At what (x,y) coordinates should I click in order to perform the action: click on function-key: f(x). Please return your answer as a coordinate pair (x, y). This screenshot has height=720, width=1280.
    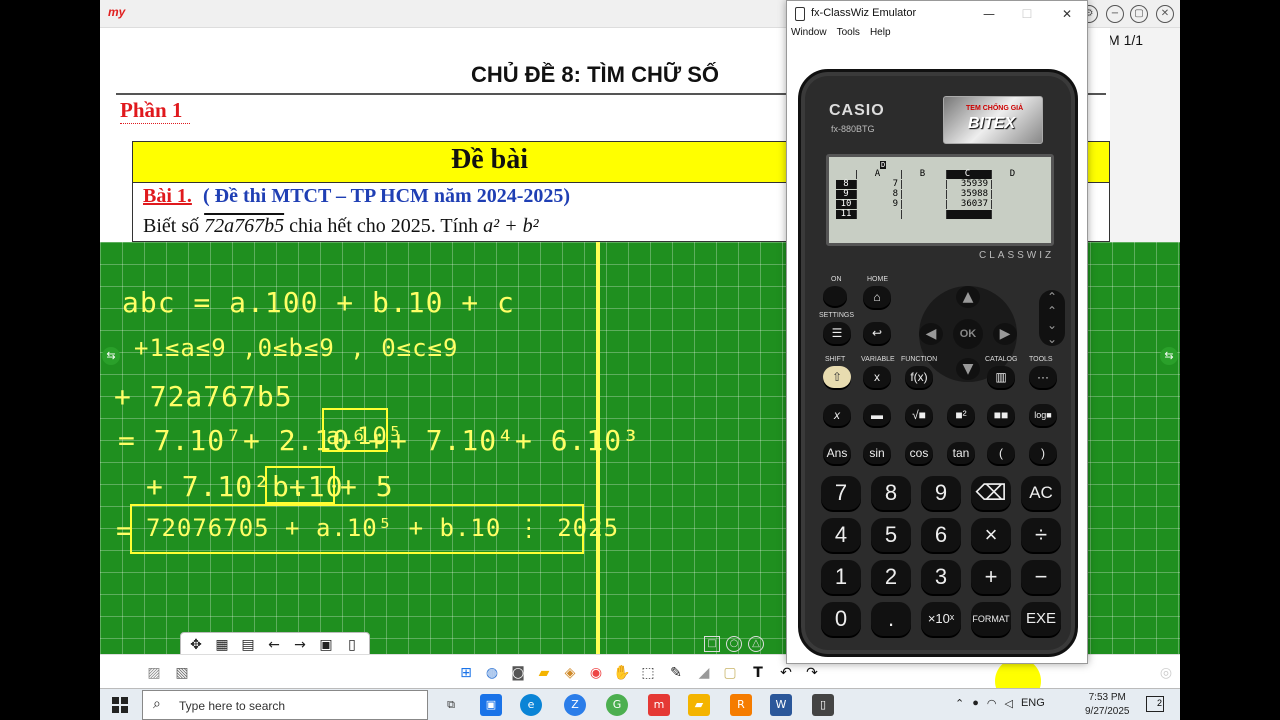
    Looking at the image, I should click on (919, 377).